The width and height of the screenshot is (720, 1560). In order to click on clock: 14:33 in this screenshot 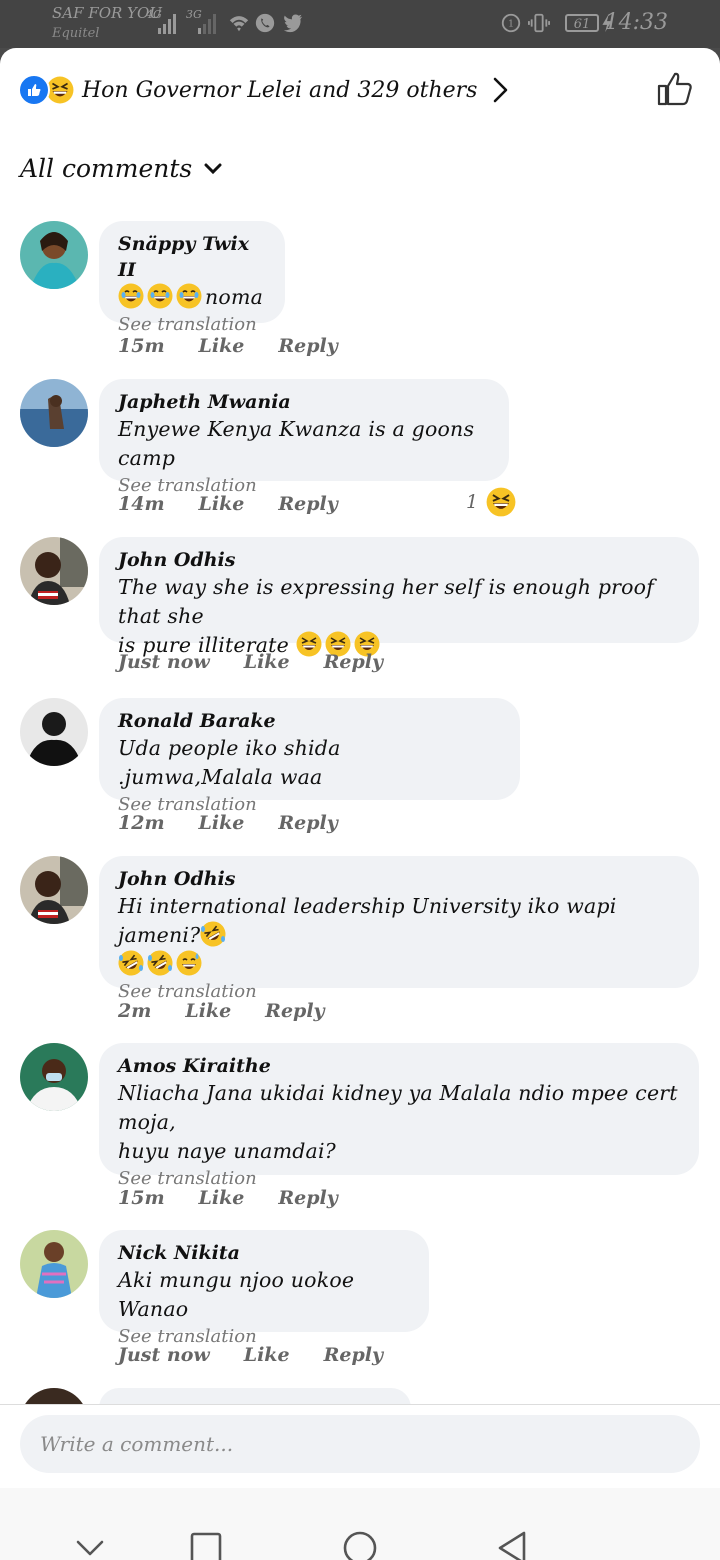, I will do `click(636, 22)`.